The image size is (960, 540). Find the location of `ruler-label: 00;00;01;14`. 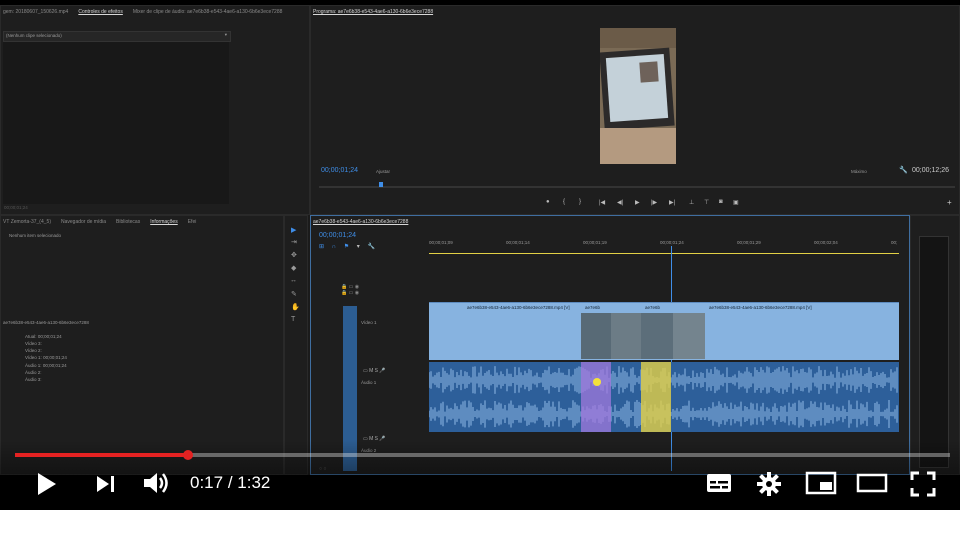

ruler-label: 00;00;01;14 is located at coordinates (518, 242).